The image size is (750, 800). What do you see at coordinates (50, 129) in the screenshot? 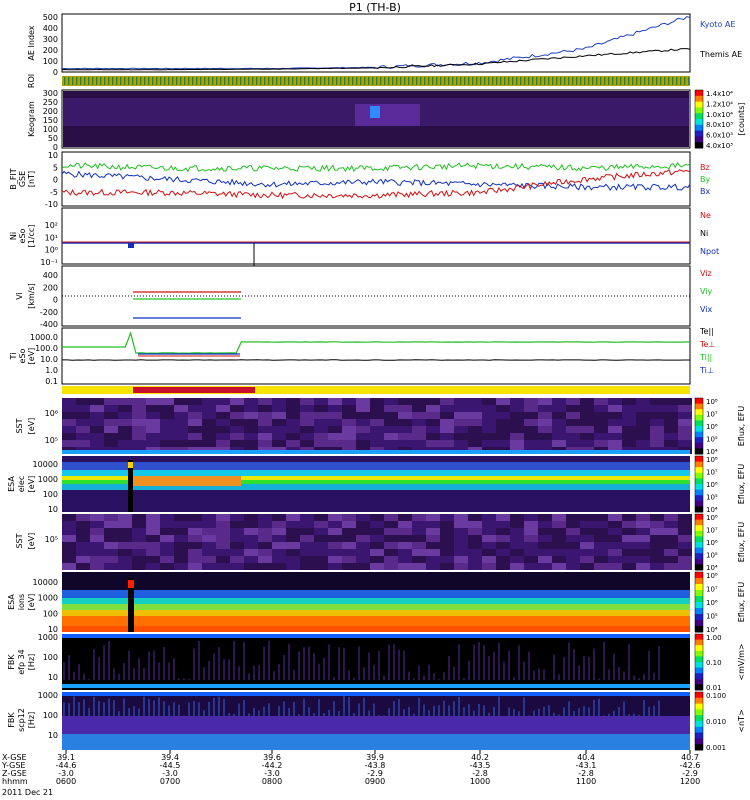
I see `keogram-tick-label: 100` at bounding box center [50, 129].